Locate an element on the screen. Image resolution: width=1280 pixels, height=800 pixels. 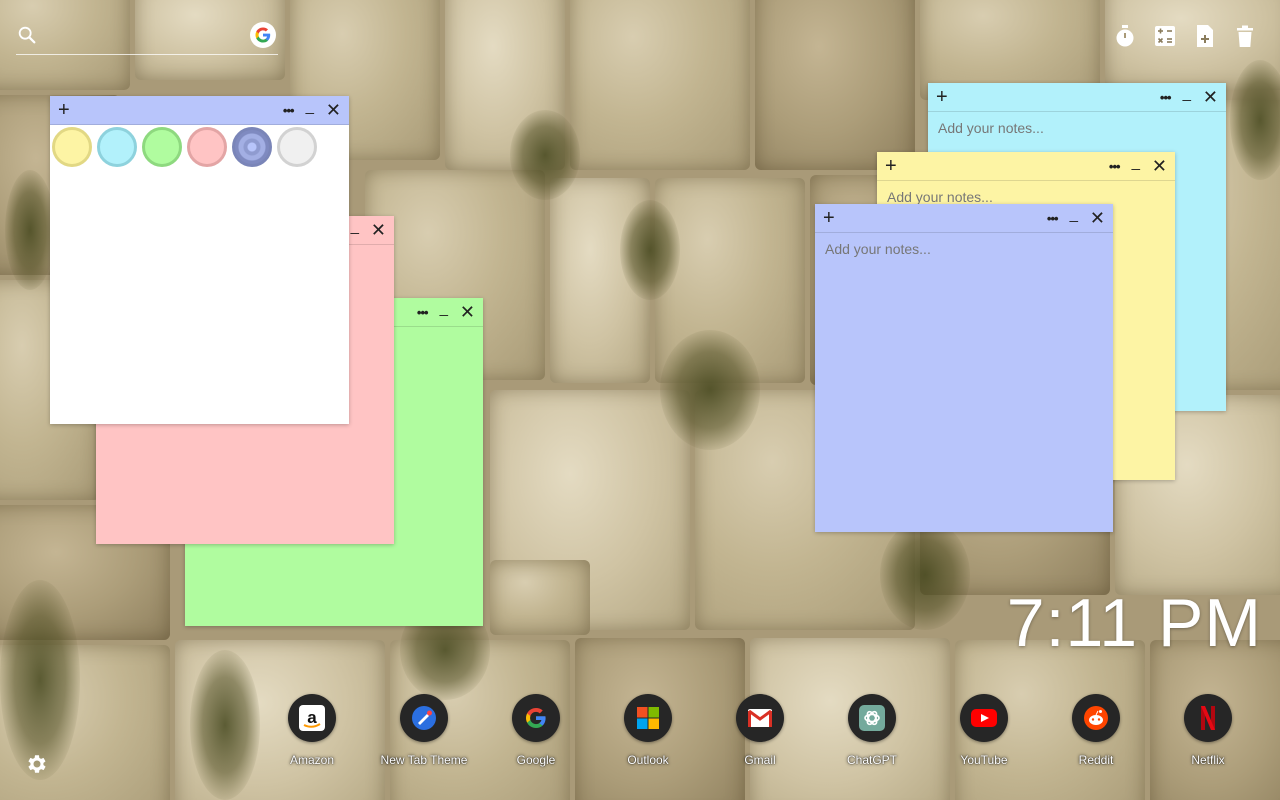
amazon-icon: a is located at coordinates (312, 718).